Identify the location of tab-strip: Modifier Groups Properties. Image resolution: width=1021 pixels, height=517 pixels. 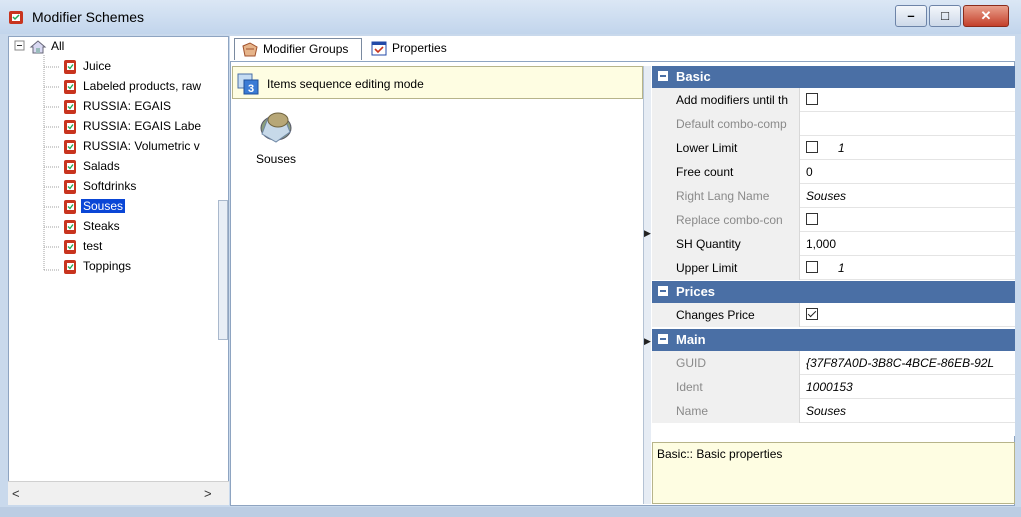
(622, 49).